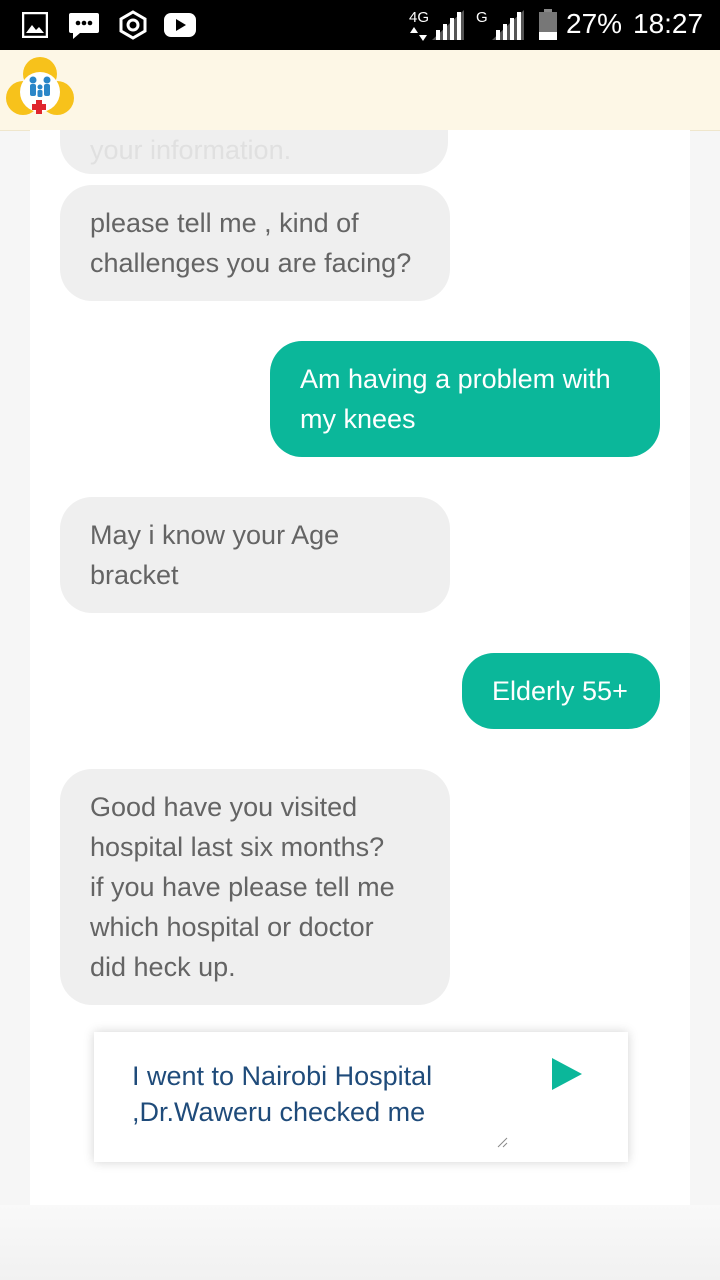 The image size is (720, 1280). What do you see at coordinates (180, 25) in the screenshot?
I see `youtube-icon` at bounding box center [180, 25].